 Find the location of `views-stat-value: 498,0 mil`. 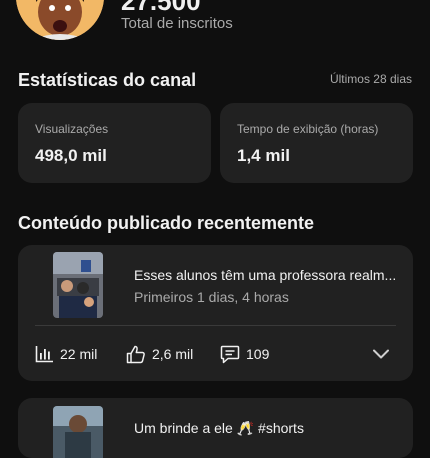

views-stat-value: 498,0 mil is located at coordinates (71, 155).